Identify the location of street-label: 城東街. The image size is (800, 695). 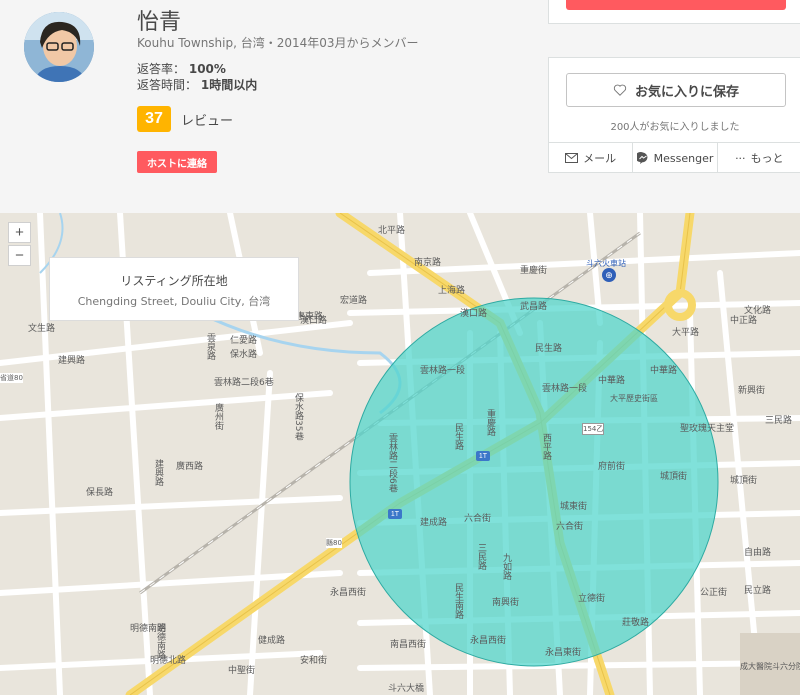
(574, 507).